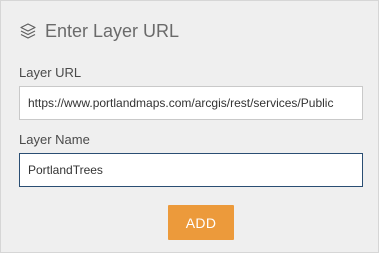  Describe the element at coordinates (50, 72) in the screenshot. I see `layer-url-label: Layer URL` at that location.